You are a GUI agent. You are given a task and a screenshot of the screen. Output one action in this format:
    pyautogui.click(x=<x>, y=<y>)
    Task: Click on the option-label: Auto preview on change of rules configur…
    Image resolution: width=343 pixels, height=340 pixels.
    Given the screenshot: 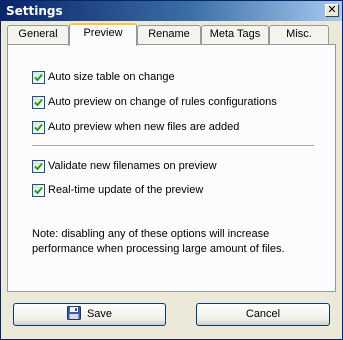 What is the action you would take?
    pyautogui.click(x=162, y=102)
    